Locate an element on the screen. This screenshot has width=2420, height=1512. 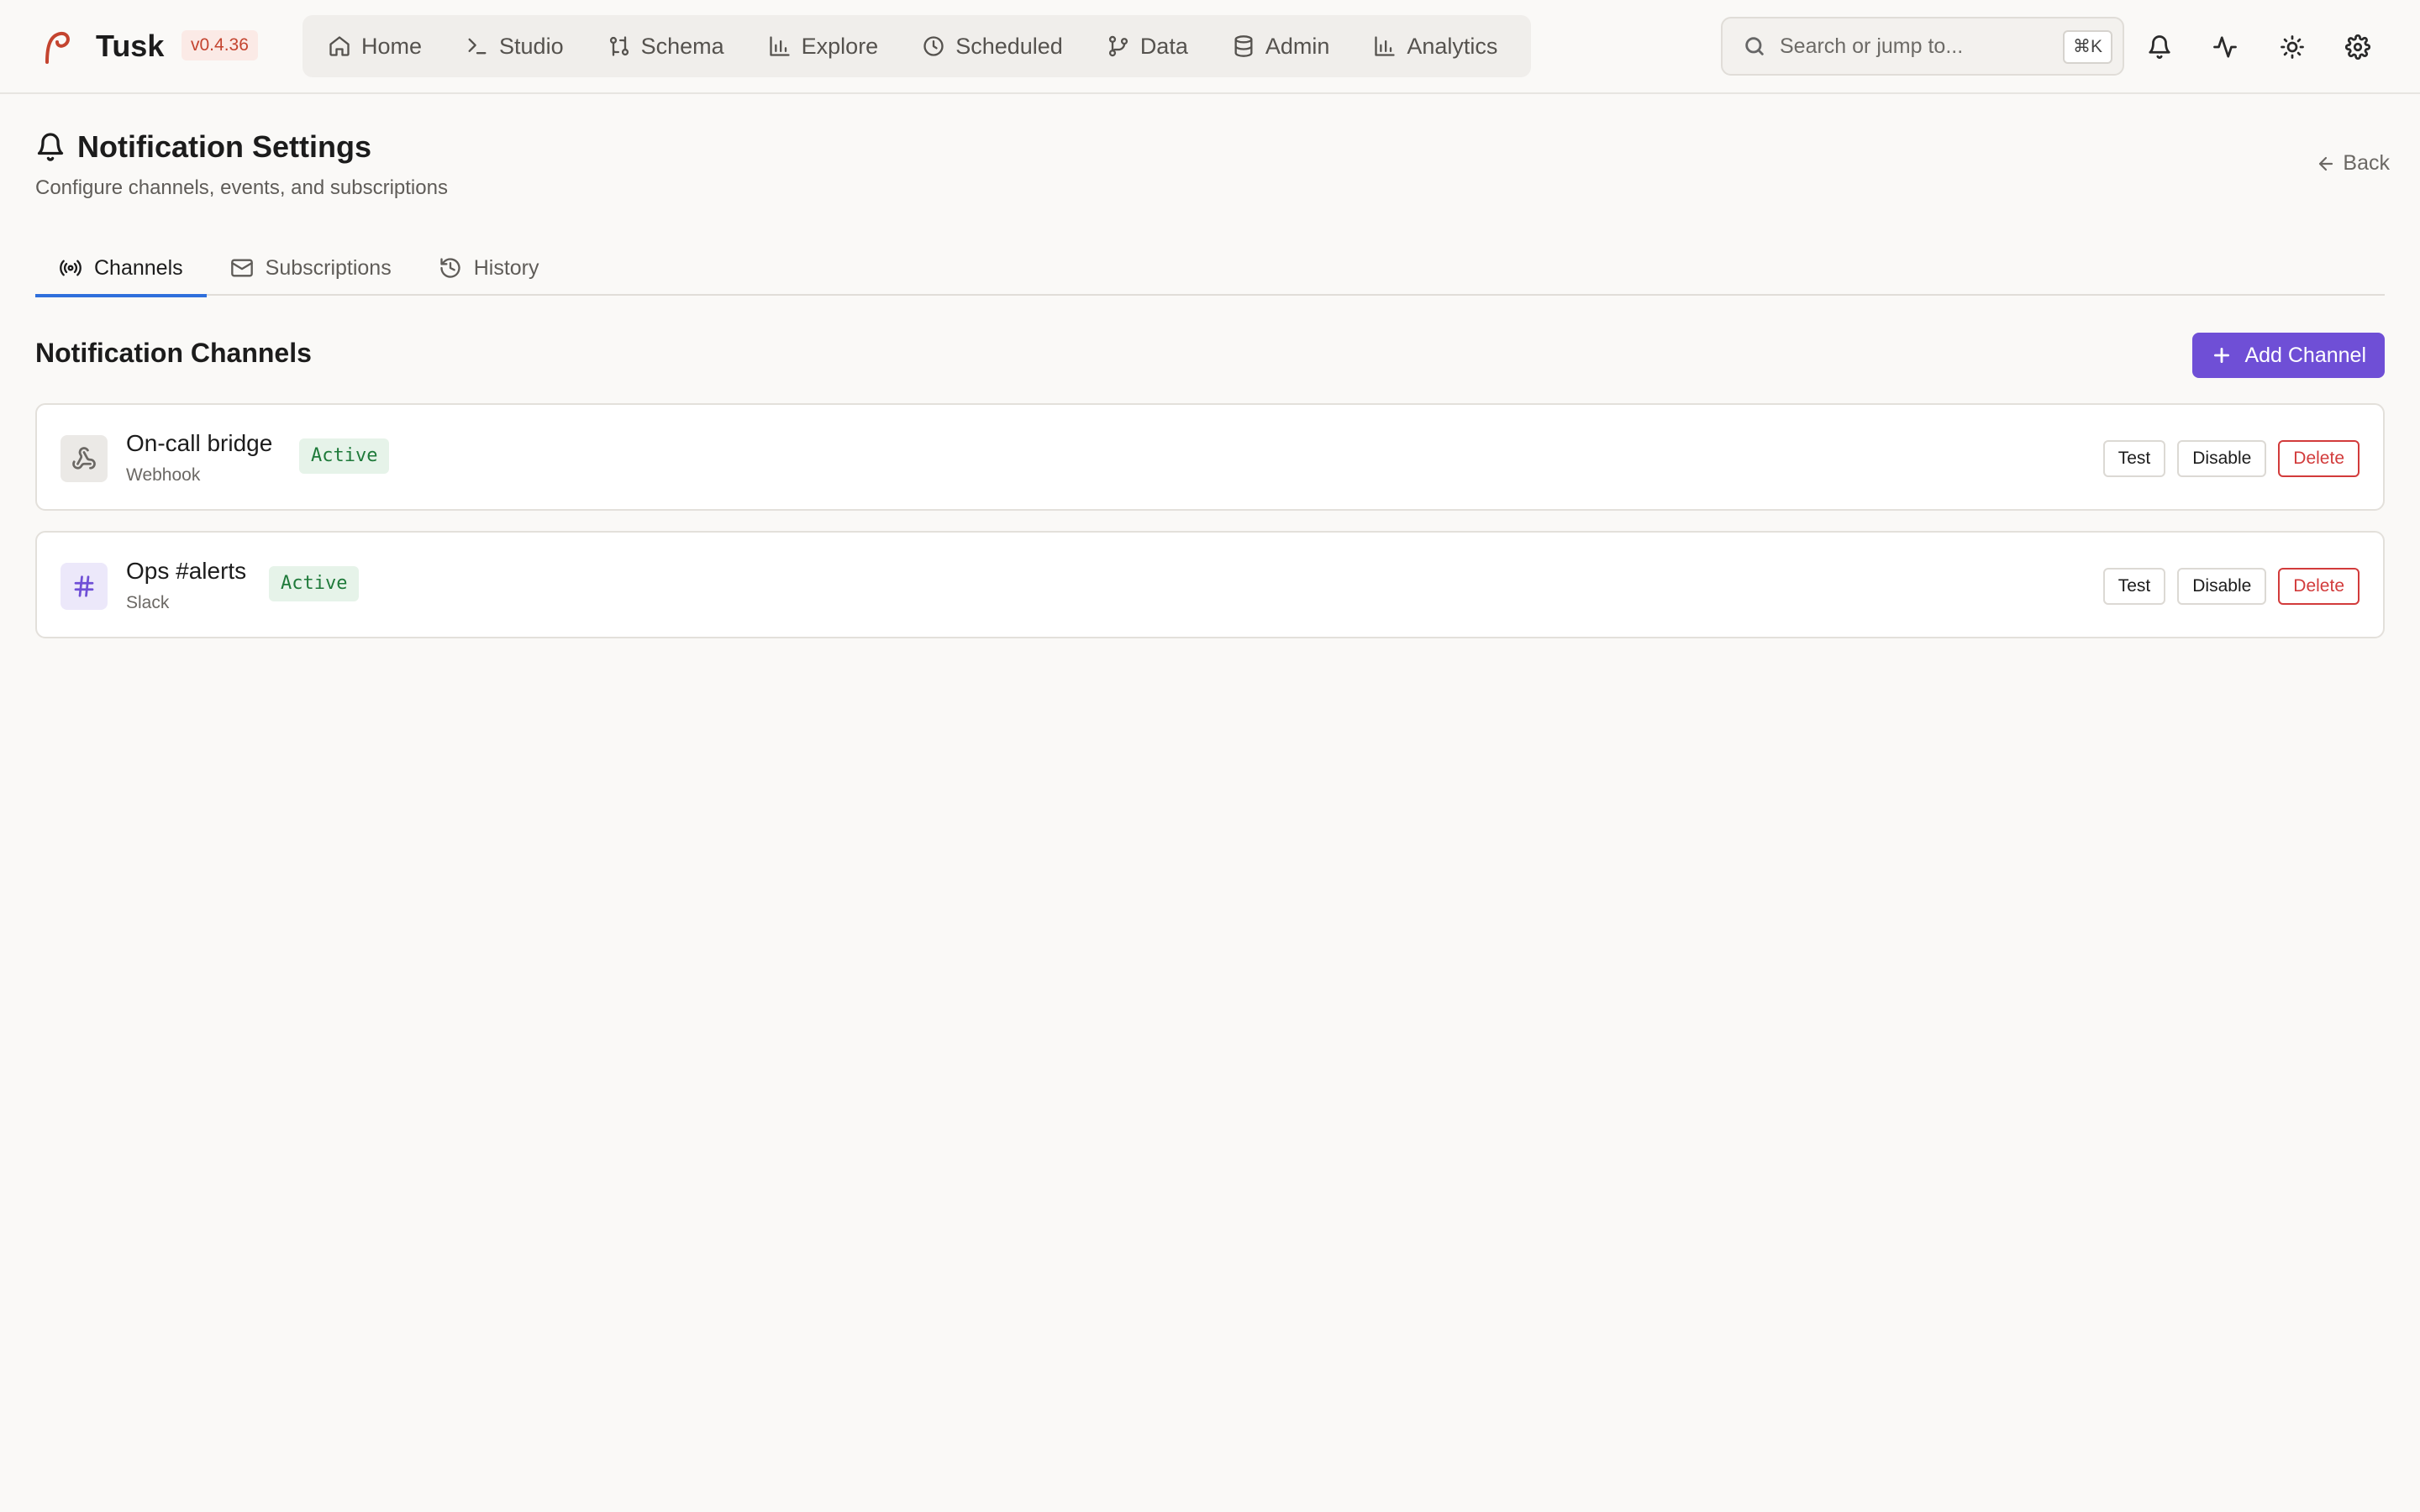
add-channel-label: Add Channel is located at coordinates (2305, 355).